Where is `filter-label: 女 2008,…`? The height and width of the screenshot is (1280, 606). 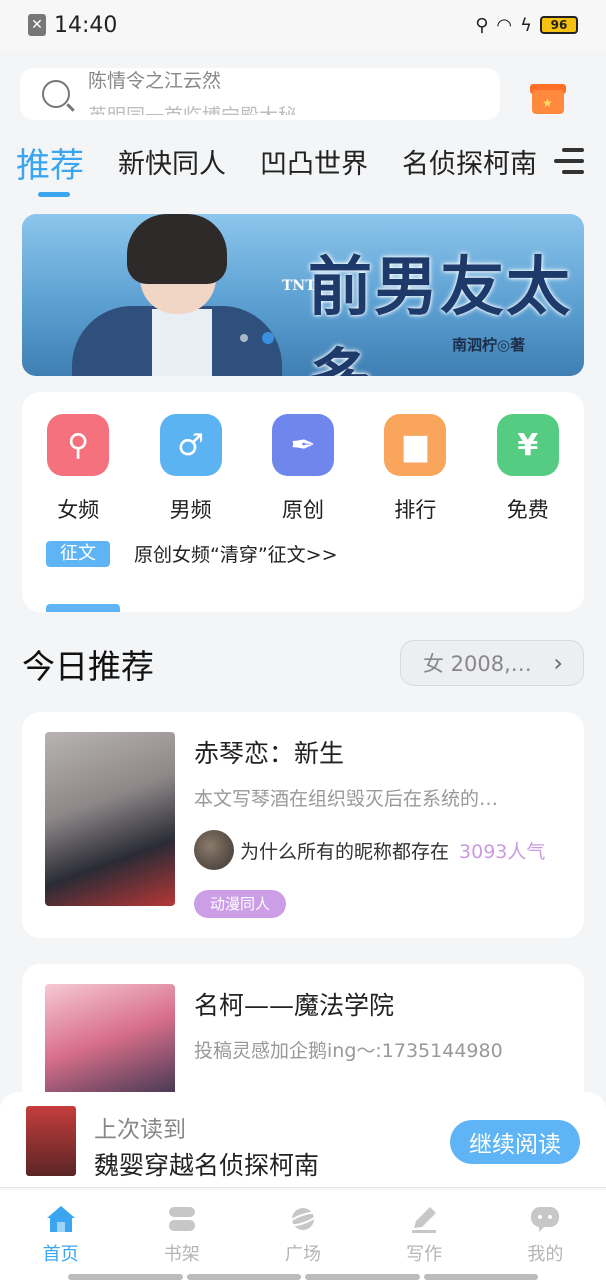 filter-label: 女 2008,… is located at coordinates (477, 664).